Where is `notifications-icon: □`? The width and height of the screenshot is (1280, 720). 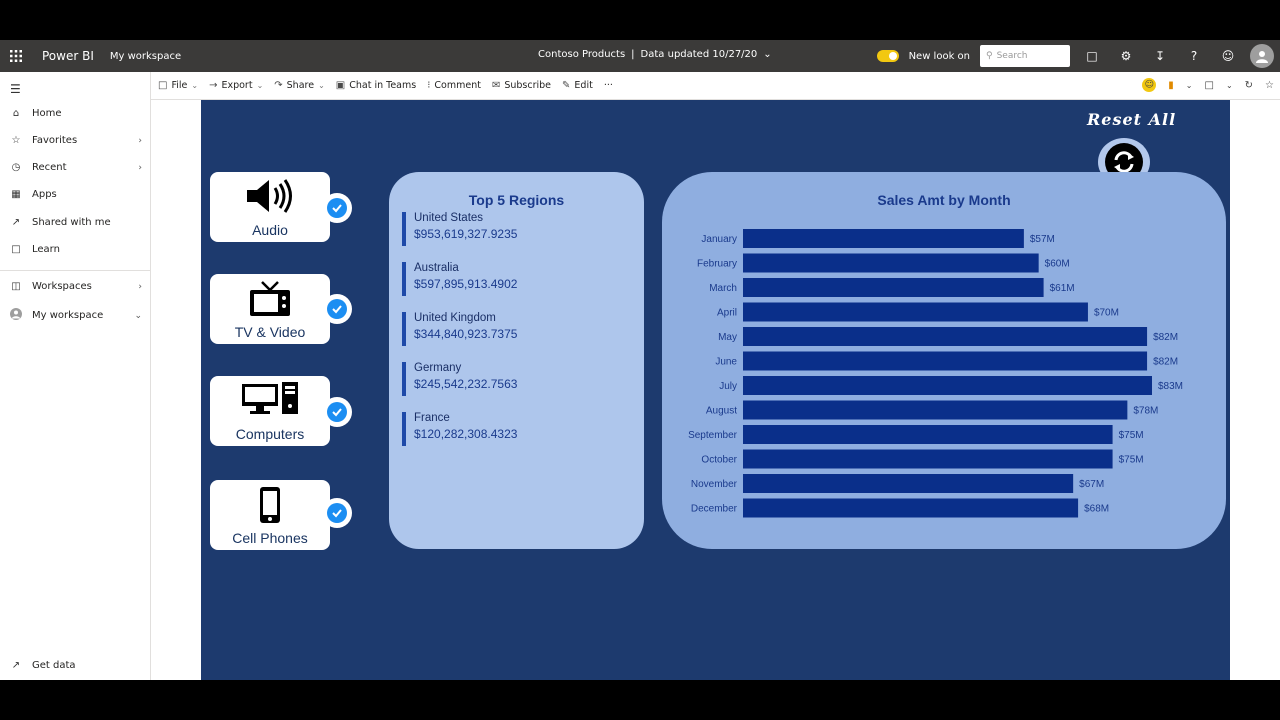
notifications-icon: □ is located at coordinates (1092, 56).